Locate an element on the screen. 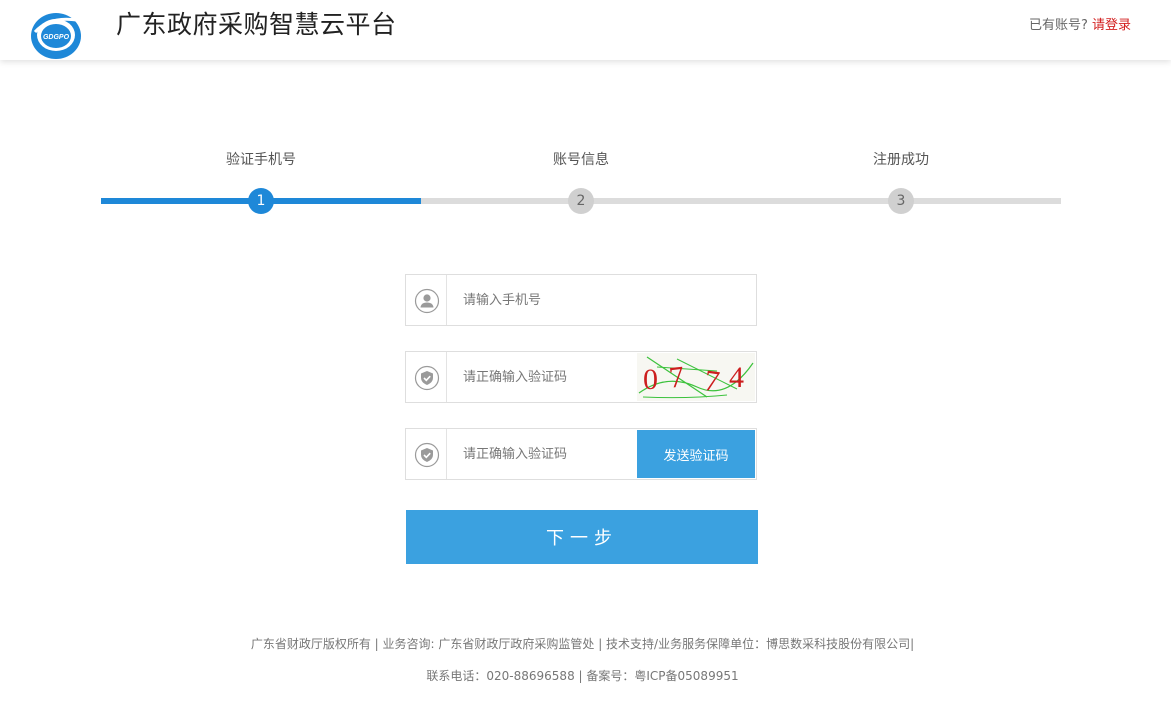 Image resolution: width=1171 pixels, height=724 pixels. captcha-field-icon-cell is located at coordinates (426, 377).